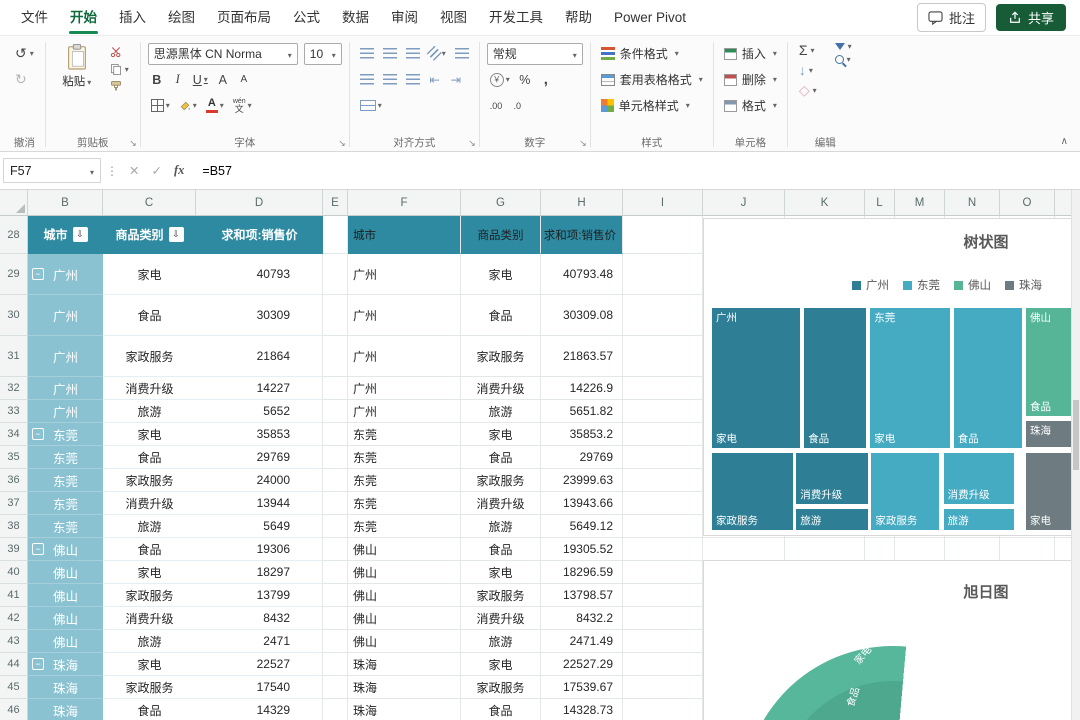 This screenshot has height=720, width=1080. I want to click on row-header-42: 42, so click(14, 618).